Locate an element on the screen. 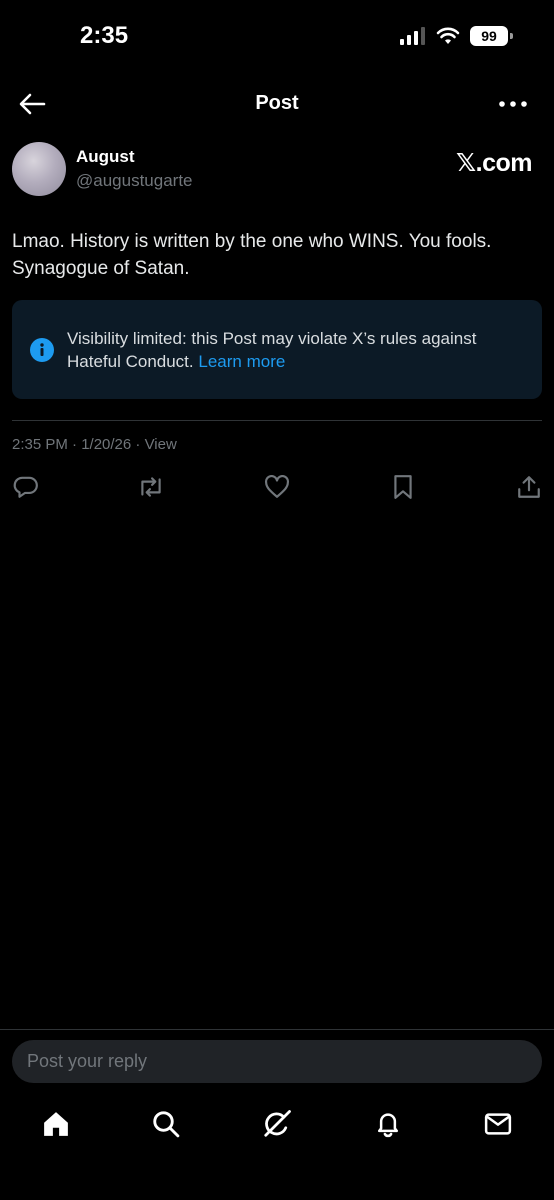 Image resolution: width=554 pixels, height=1200 pixels. learn-more-link: Learn more is located at coordinates (241, 361).